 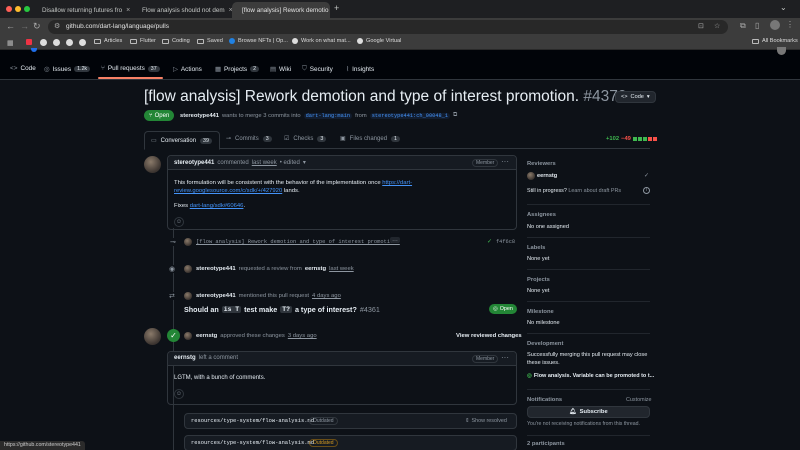 I want to click on event-time: 4 days ago, so click(x=326, y=296).